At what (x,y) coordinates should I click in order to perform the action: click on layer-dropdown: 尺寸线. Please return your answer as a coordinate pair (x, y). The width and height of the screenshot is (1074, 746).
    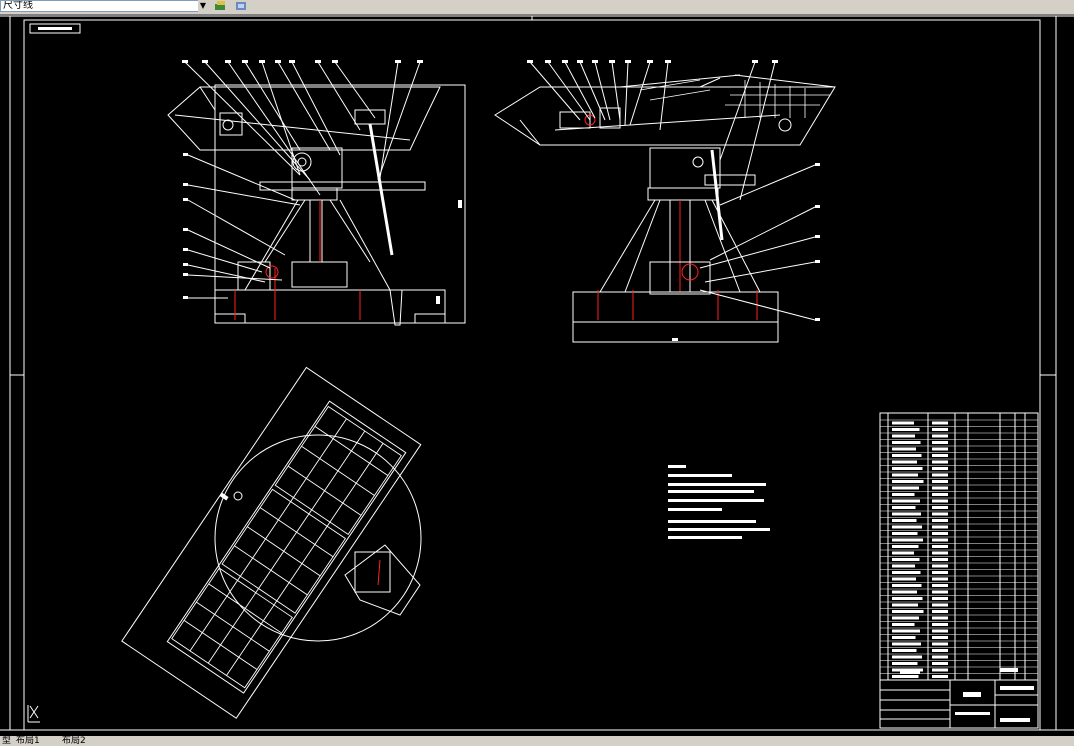
    Looking at the image, I should click on (104, 6).